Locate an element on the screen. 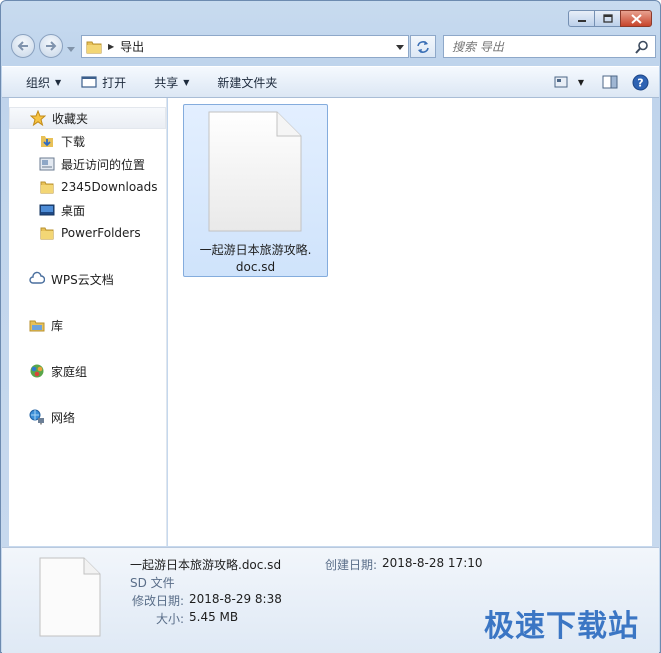 This screenshot has height=653, width=661. maximize-icon is located at coordinates (607, 18).